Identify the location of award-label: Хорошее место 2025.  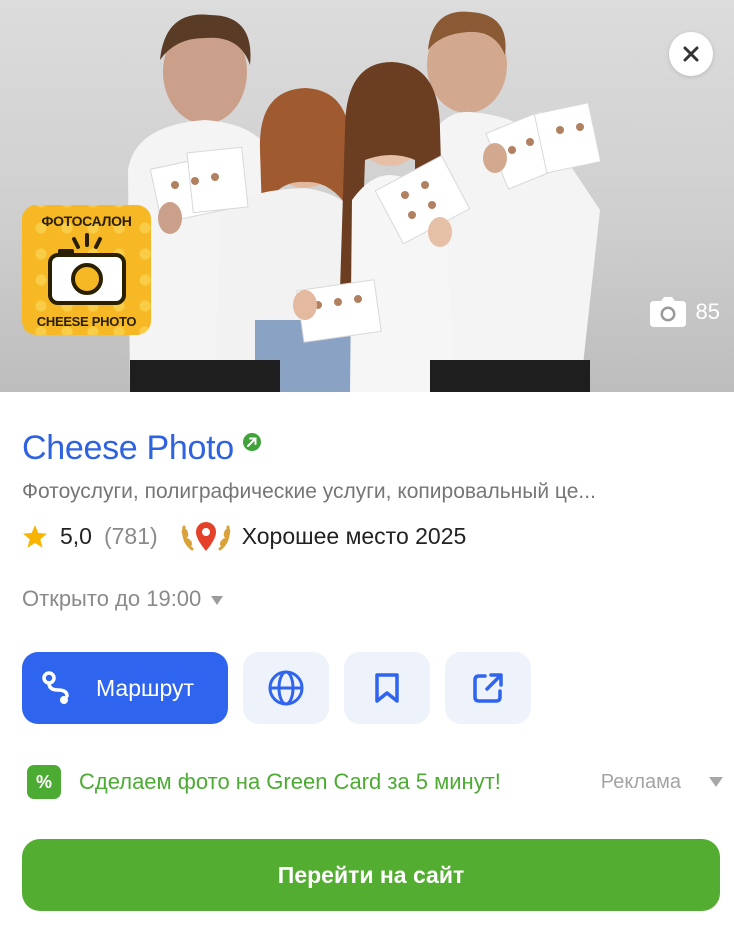
(354, 535).